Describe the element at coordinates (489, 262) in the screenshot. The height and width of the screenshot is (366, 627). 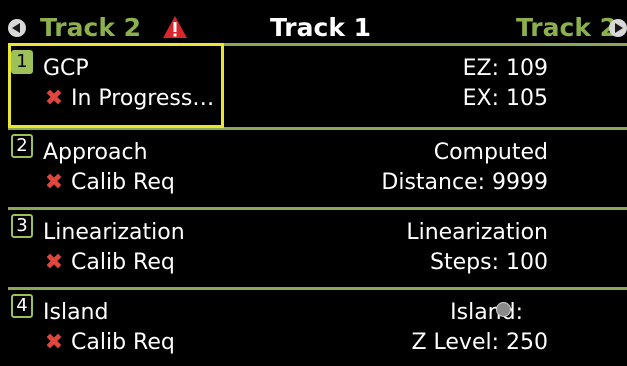
I see `step-value-line2: Steps: 100` at that location.